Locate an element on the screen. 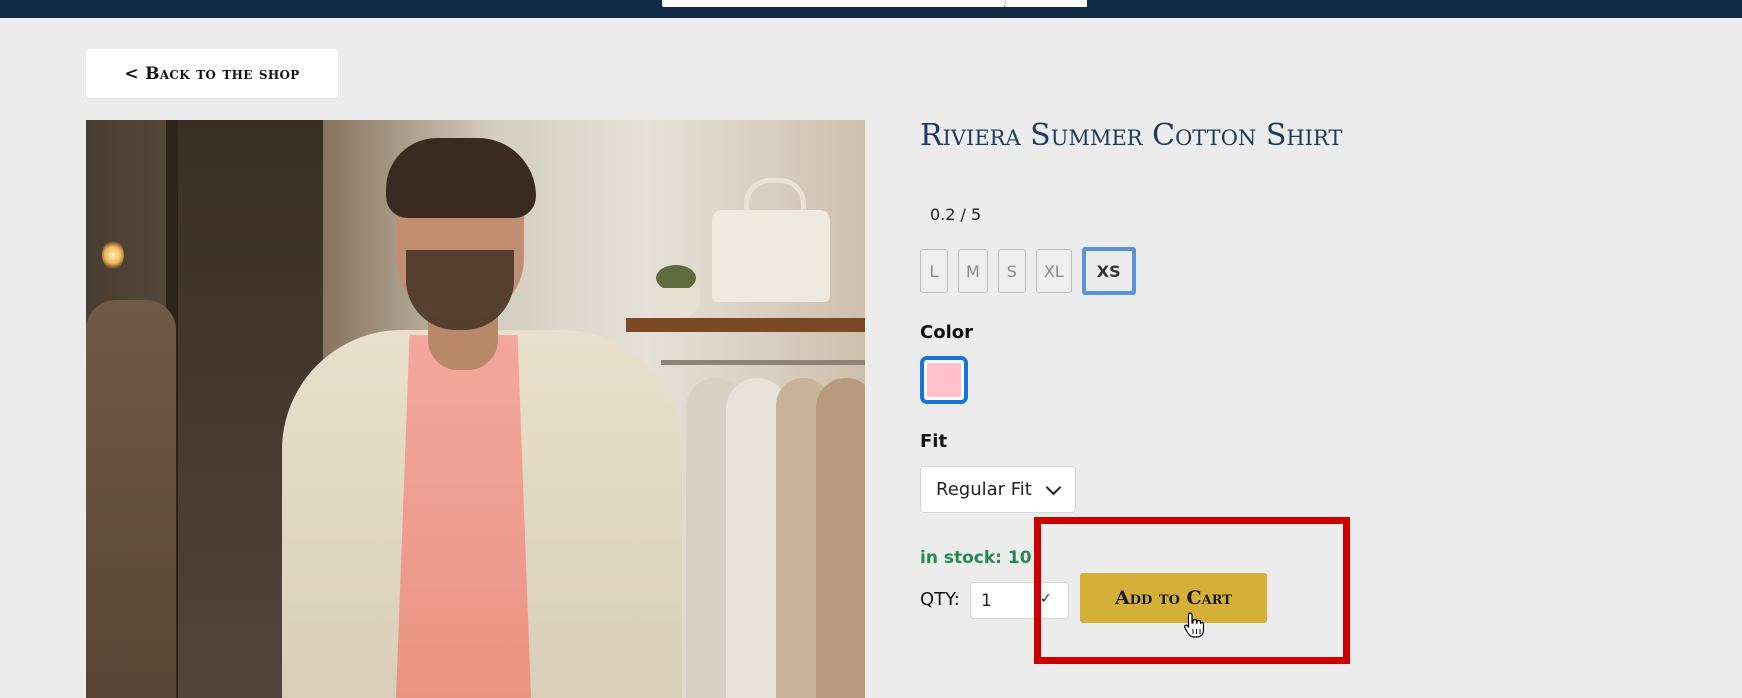 Image resolution: width=1742 pixels, height=698 pixels. size-selector: L M S XL XS is located at coordinates (1028, 271).